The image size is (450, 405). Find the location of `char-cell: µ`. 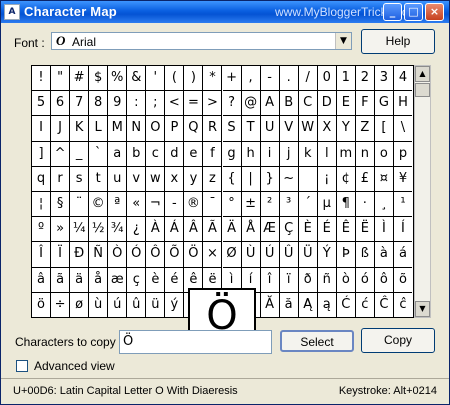

char-cell: µ is located at coordinates (327, 205).